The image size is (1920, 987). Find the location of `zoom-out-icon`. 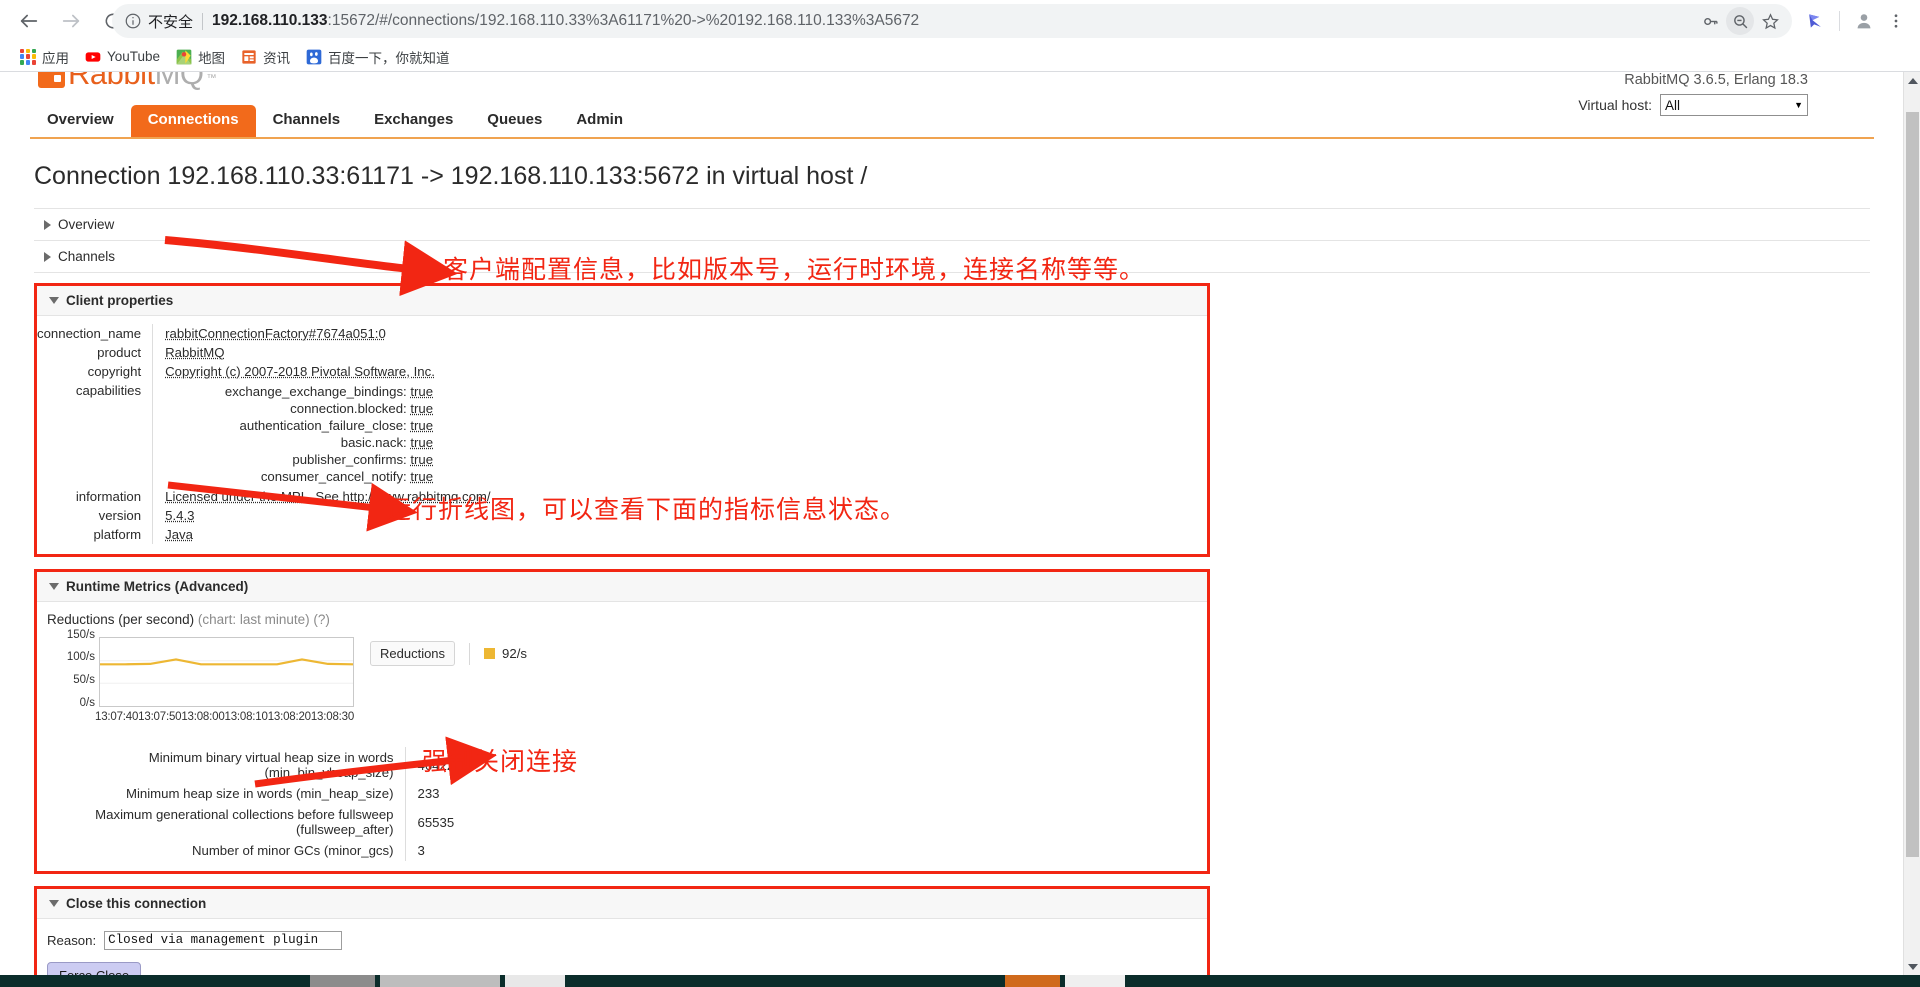

zoom-out-icon is located at coordinates (1740, 21).